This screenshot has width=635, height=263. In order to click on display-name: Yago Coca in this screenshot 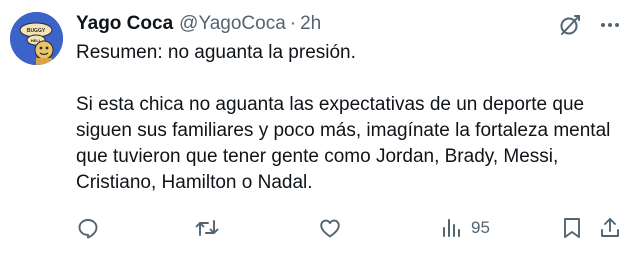, I will do `click(124, 24)`.